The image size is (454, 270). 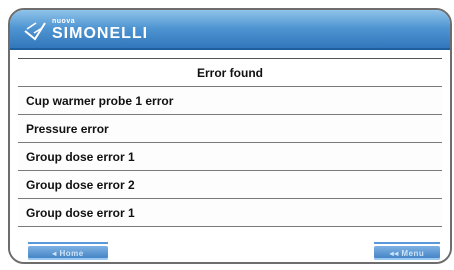 I want to click on brand-text: nuova SIMONELLI, so click(x=100, y=30).